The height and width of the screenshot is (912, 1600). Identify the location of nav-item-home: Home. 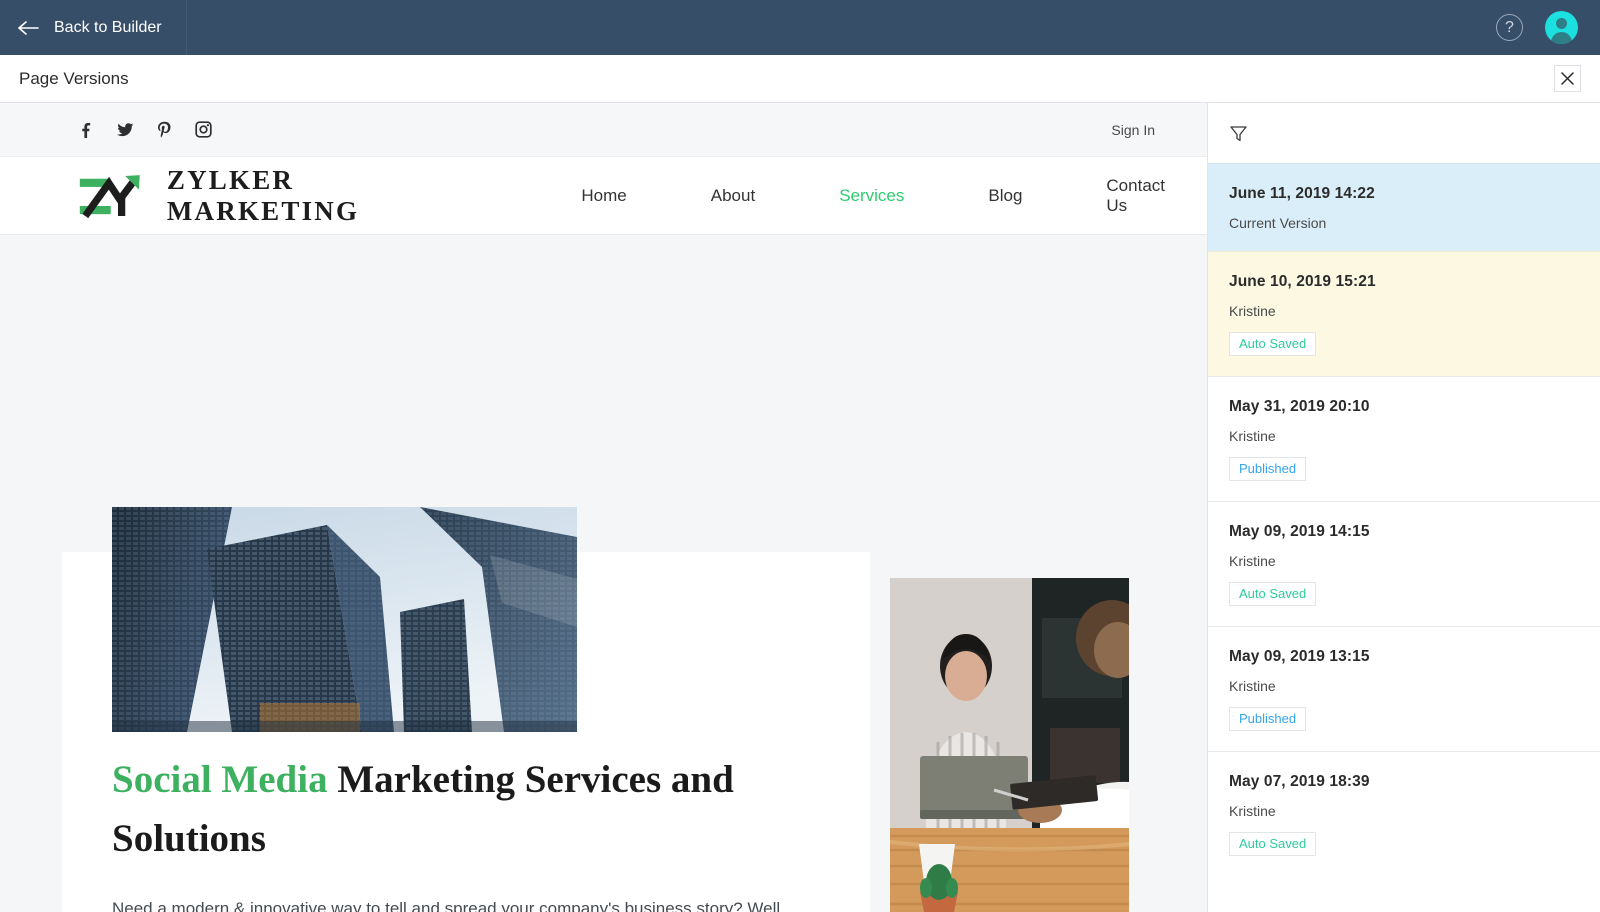
(603, 196).